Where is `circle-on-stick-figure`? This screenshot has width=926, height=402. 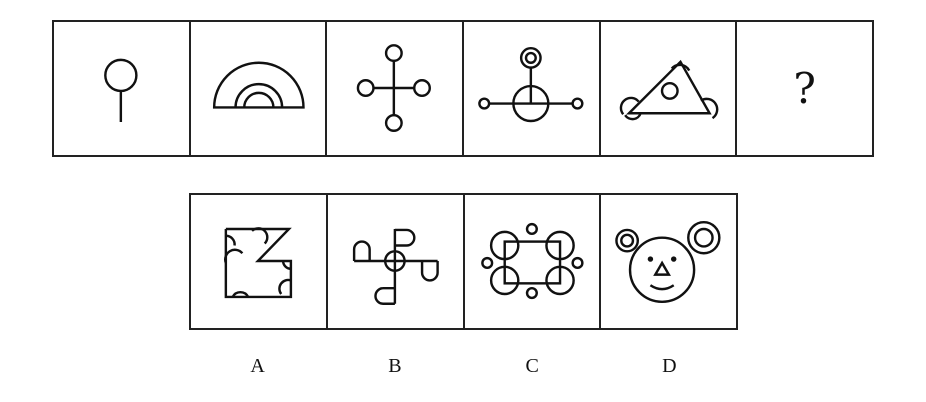 circle-on-stick-figure is located at coordinates (121, 90).